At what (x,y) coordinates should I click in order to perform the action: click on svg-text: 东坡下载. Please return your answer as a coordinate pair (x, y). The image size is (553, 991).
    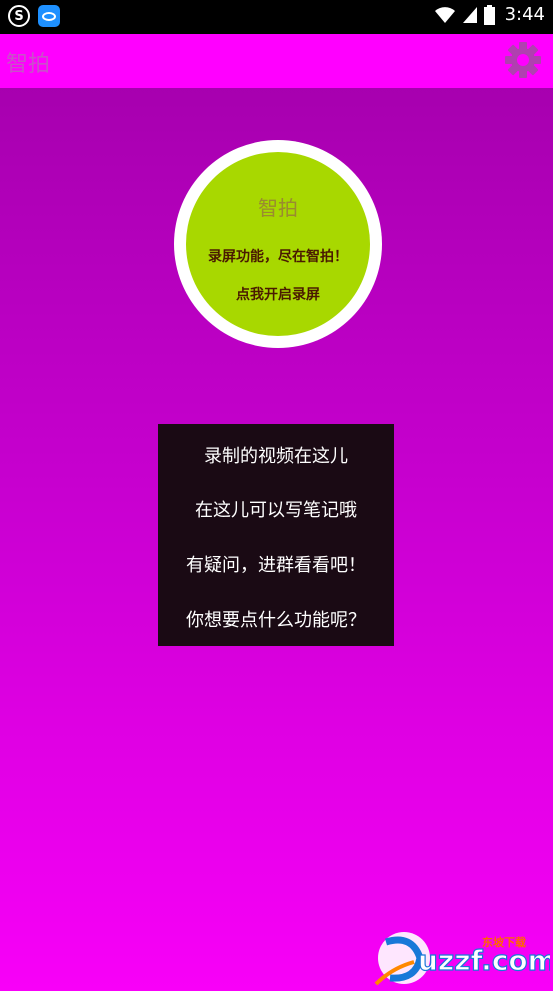
    Looking at the image, I should click on (504, 942).